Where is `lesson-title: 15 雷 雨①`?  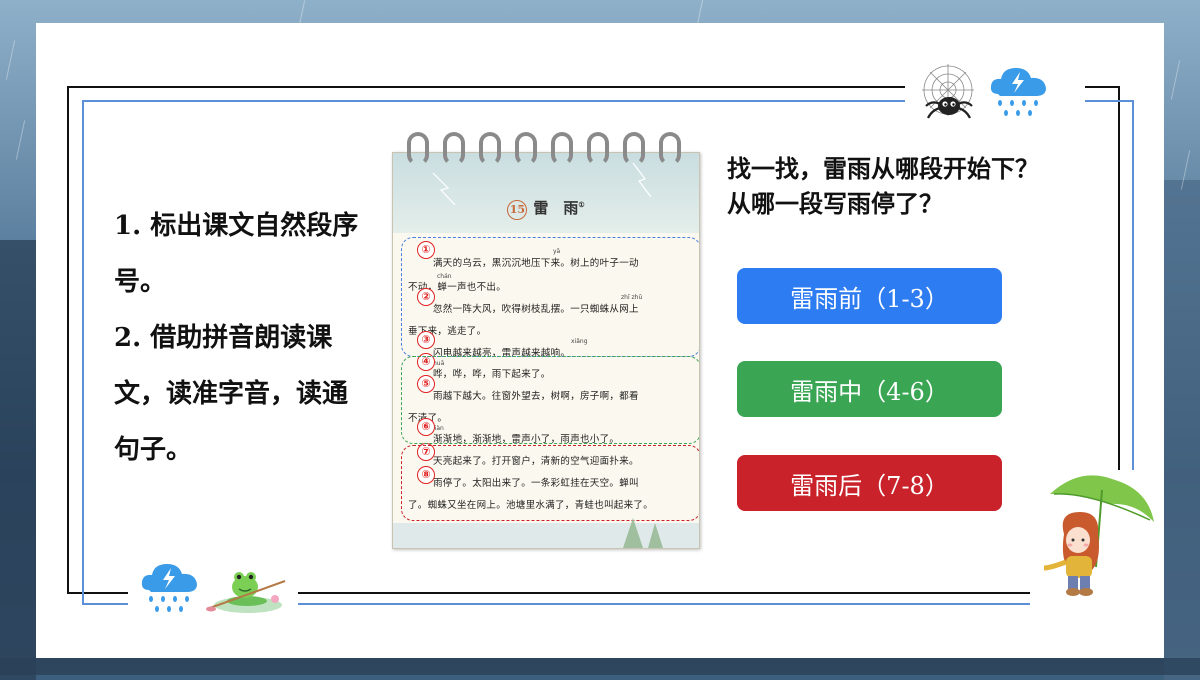
lesson-title: 15 雷 雨① is located at coordinates (546, 208).